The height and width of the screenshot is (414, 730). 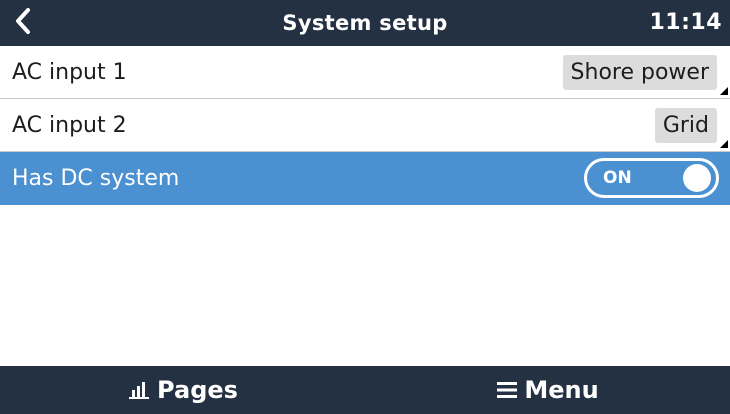 I want to click on menu-label: Menu, so click(x=561, y=390).